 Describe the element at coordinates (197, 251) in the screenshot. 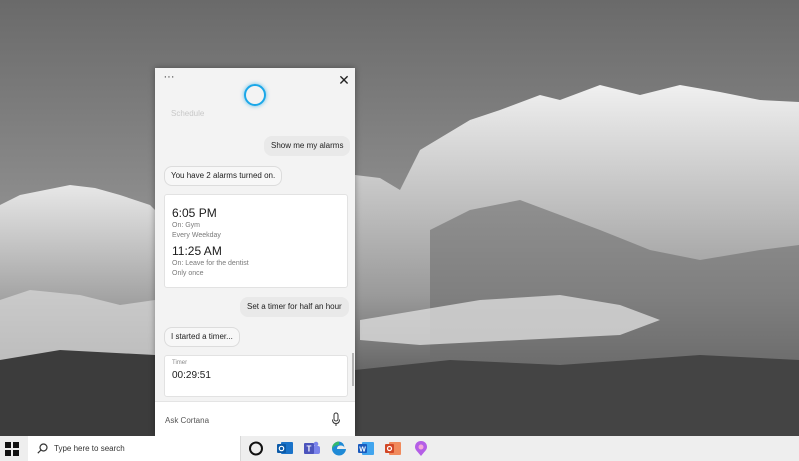

I see `alarm-time: 11:25 AM` at that location.